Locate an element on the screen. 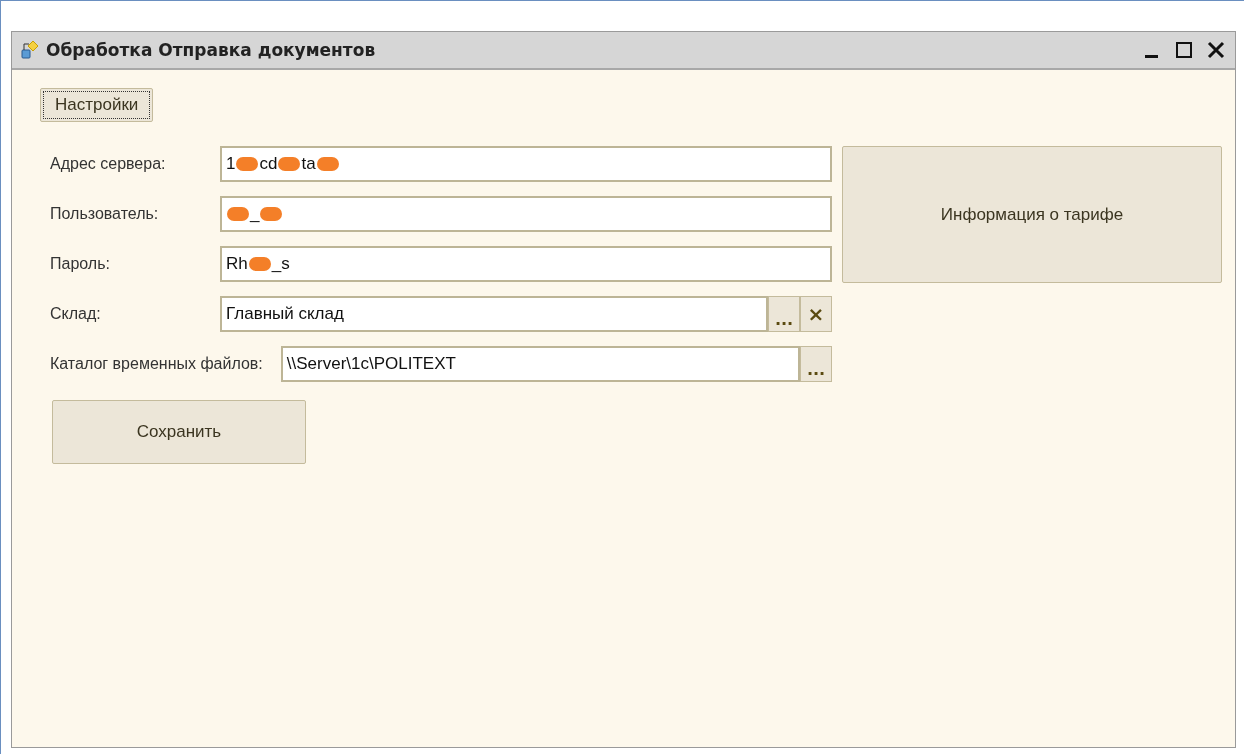  input-field: Главный склад is located at coordinates (494, 314).